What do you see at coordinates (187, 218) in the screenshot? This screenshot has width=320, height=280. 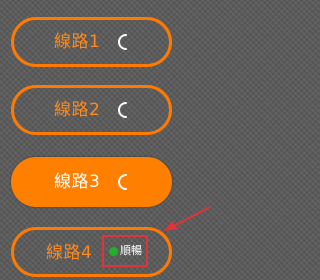 I see `red-pointer-arrow-icon` at bounding box center [187, 218].